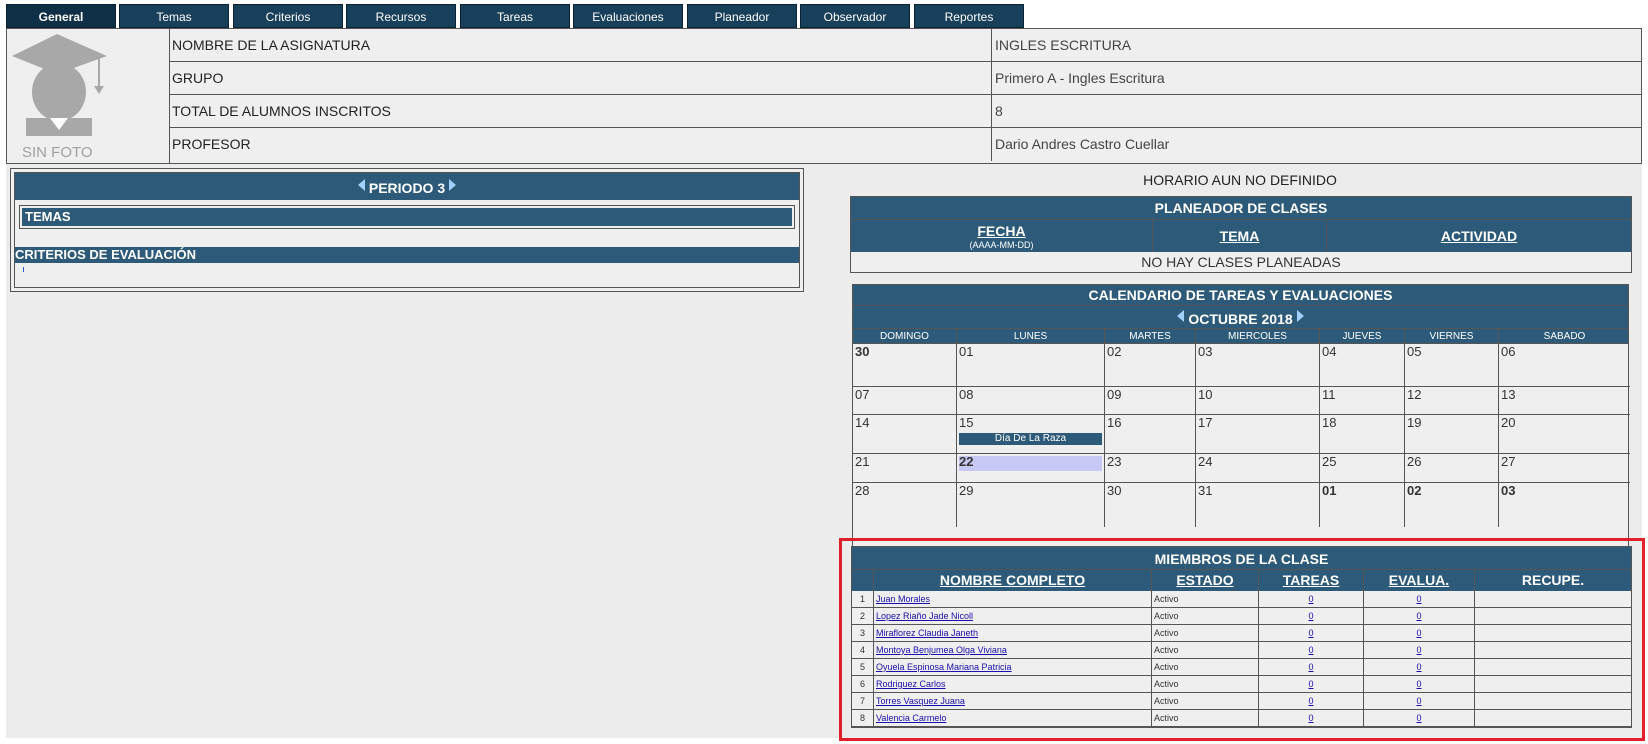  Describe the element at coordinates (862, 461) in the screenshot. I see `calendar-day-number: 21` at that location.